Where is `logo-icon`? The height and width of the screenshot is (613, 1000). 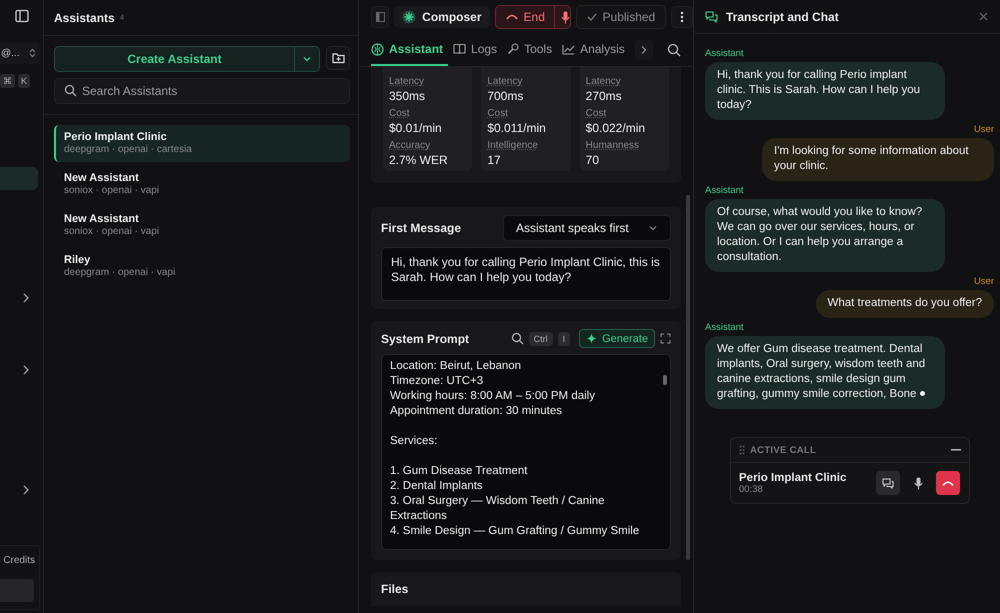
logo-icon is located at coordinates (409, 17).